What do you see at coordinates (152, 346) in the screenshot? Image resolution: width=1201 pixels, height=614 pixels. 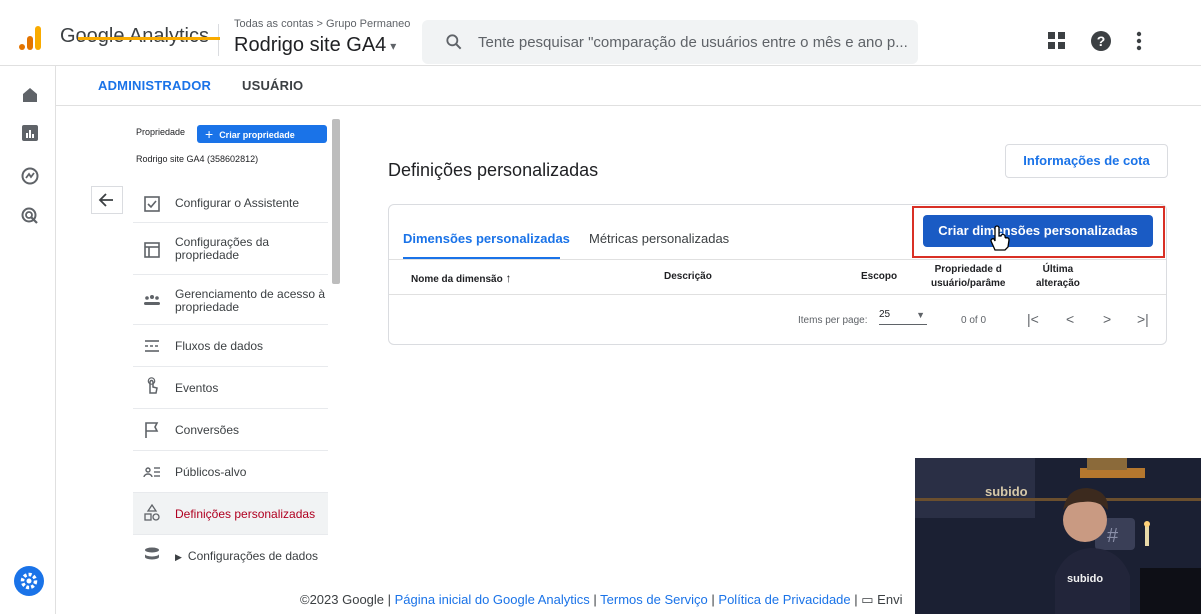 I see `data-streams-icon` at bounding box center [152, 346].